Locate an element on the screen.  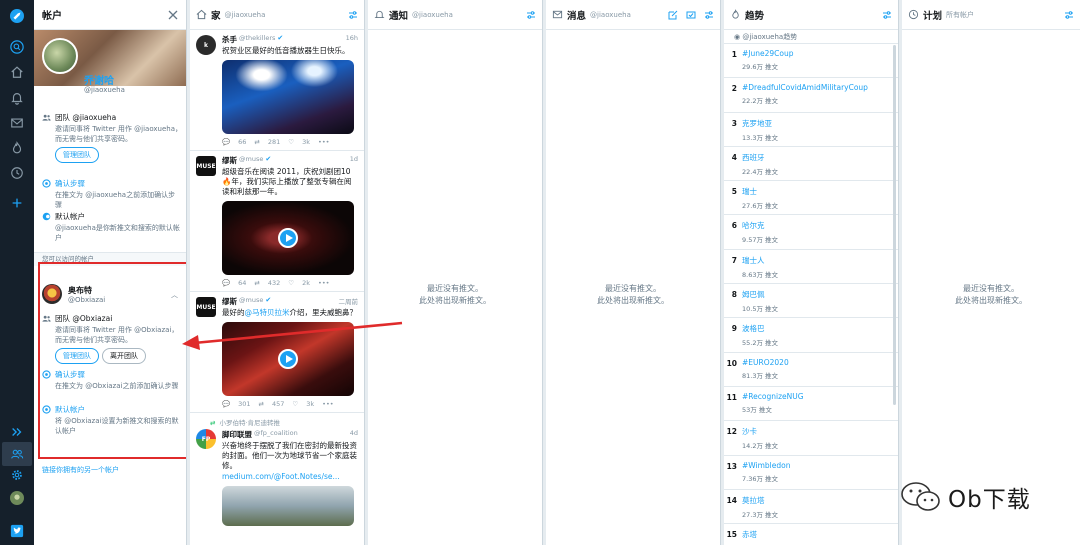
secondary-account-name: 奥布特 is located at coordinates (80, 290).